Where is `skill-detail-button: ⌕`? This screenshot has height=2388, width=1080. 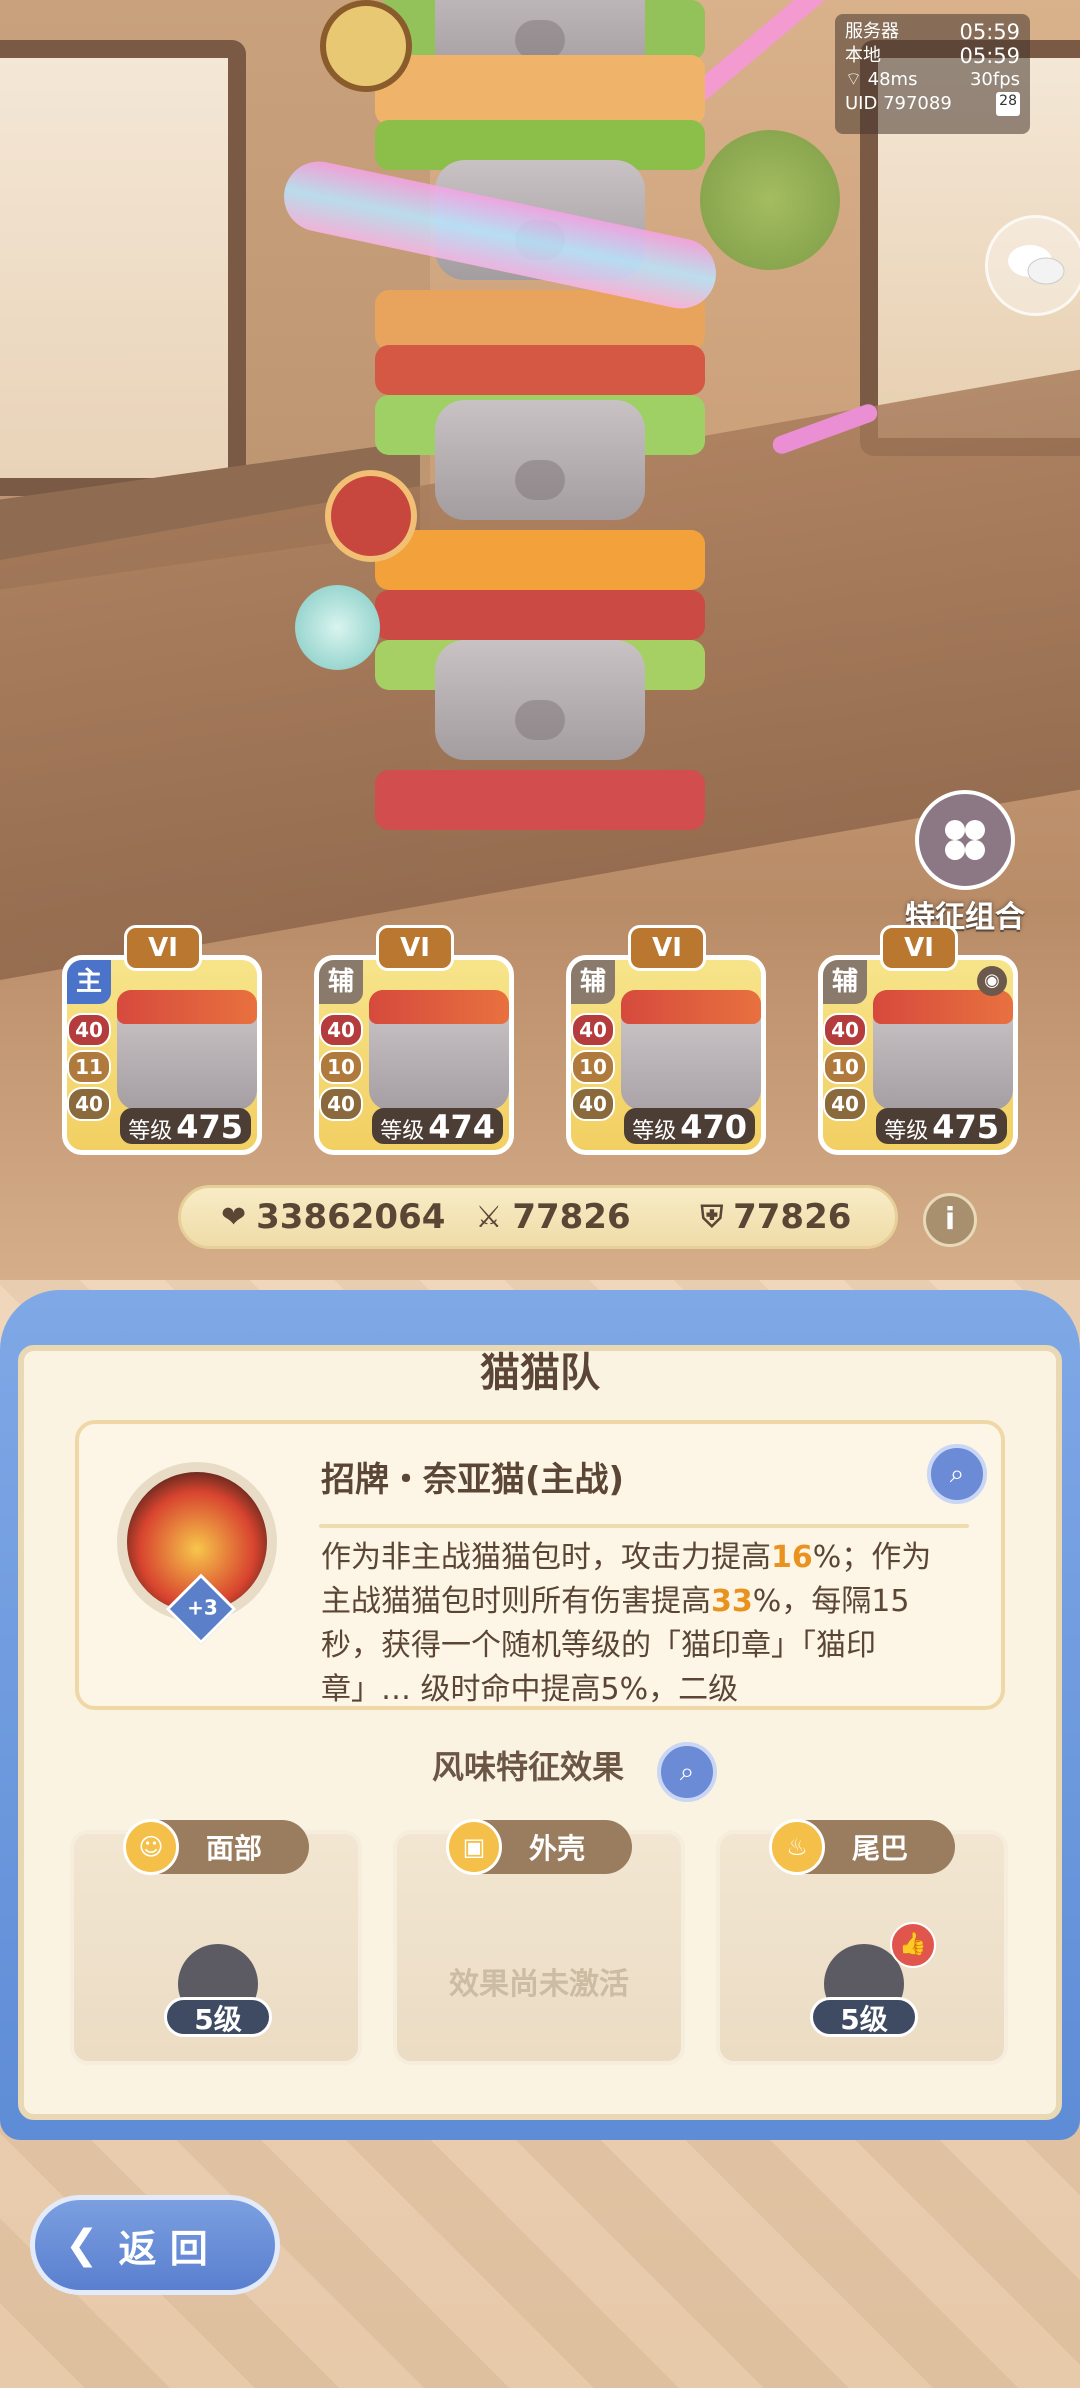 skill-detail-button: ⌕ is located at coordinates (957, 1474).